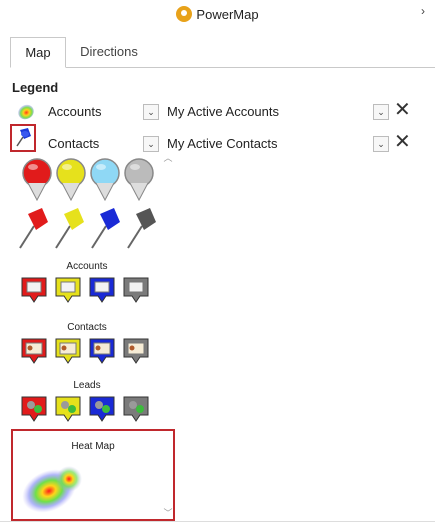  What do you see at coordinates (423, 11) in the screenshot?
I see `collapse-panel-button: ›` at bounding box center [423, 11].